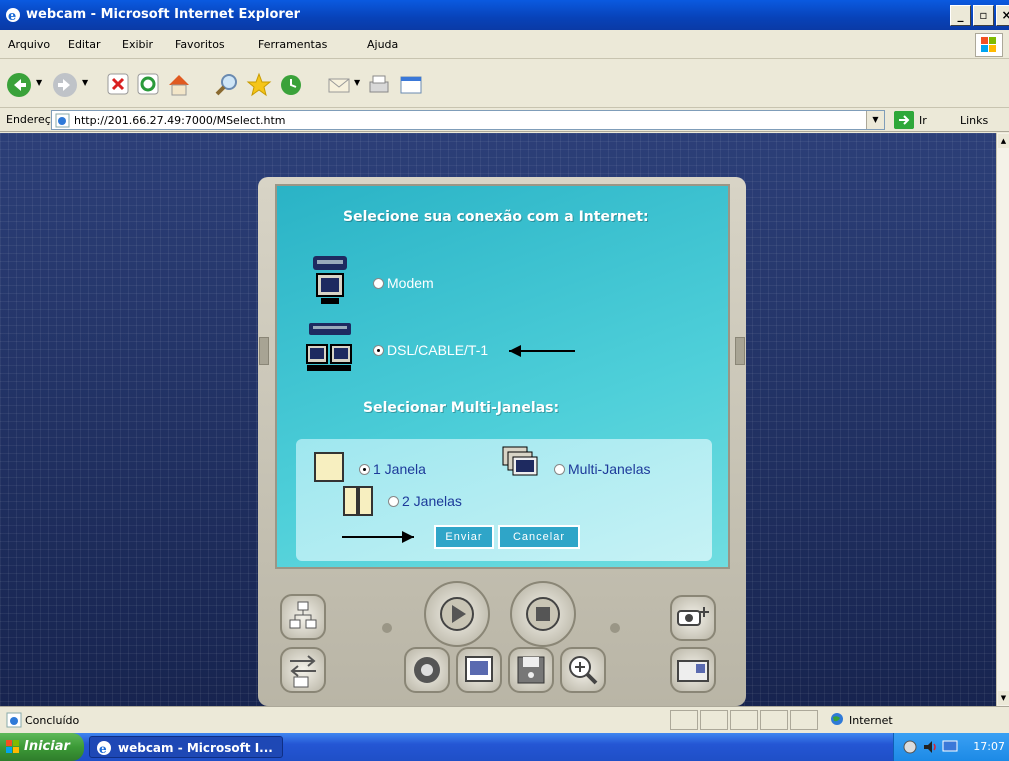  I want to click on camera-move-icon, so click(693, 616).